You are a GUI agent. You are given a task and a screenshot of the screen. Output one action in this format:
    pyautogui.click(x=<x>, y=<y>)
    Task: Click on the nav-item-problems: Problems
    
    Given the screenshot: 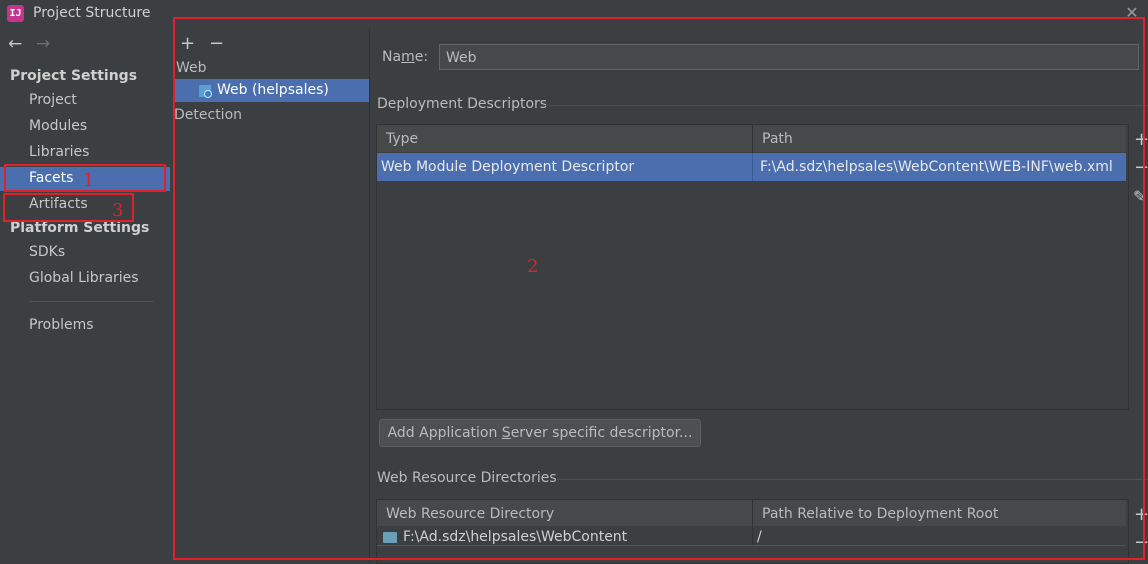 What is the action you would take?
    pyautogui.click(x=61, y=325)
    